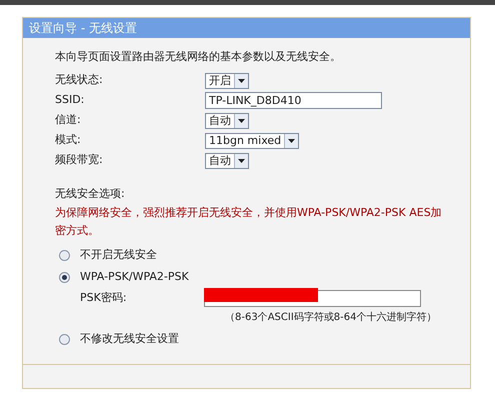 Image resolution: width=495 pixels, height=400 pixels. Describe the element at coordinates (227, 80) in the screenshot. I see `dropdown: 开启` at that location.